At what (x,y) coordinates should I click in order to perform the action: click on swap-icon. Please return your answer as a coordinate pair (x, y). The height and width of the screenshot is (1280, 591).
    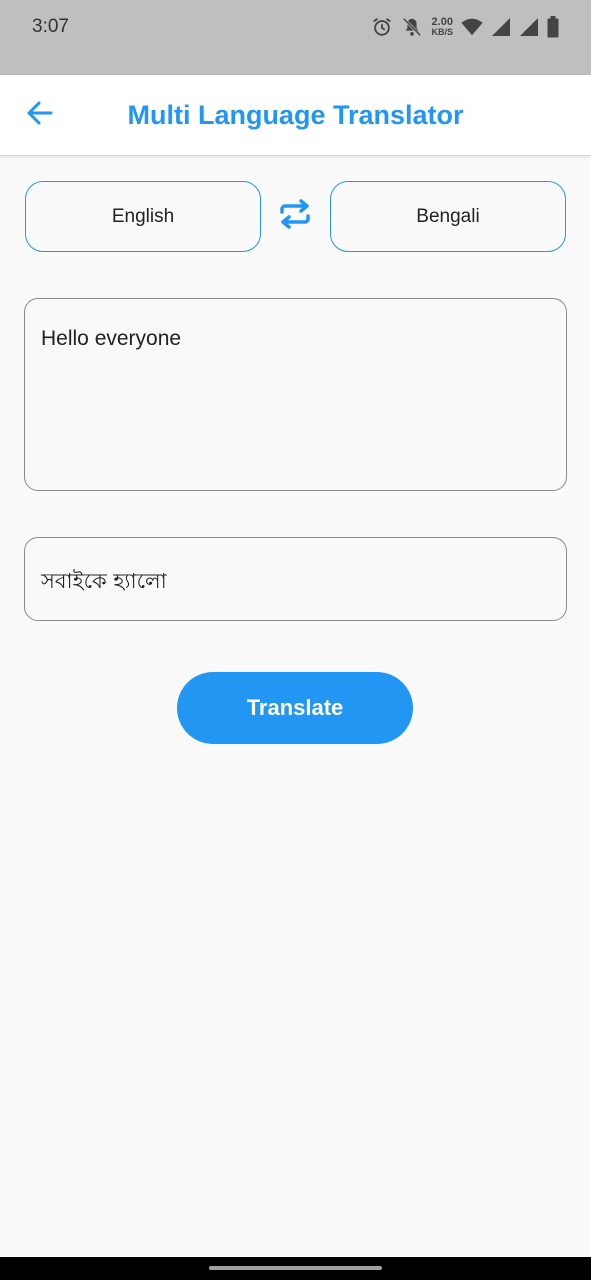
    Looking at the image, I should click on (295, 216).